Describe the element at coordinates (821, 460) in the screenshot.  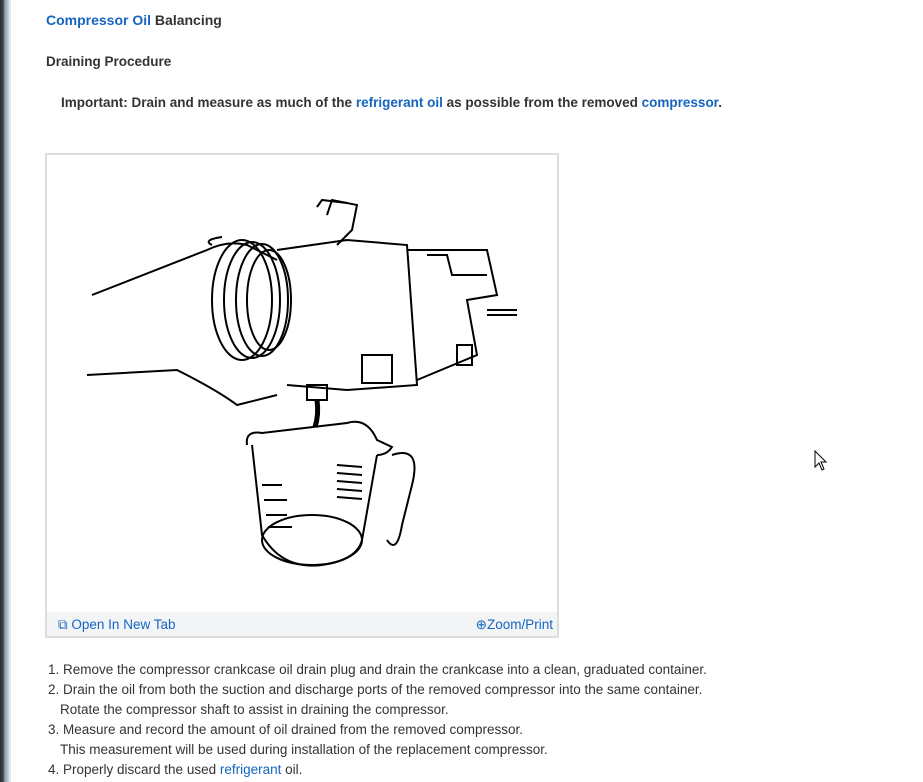
I see `mouse-cursor-icon` at that location.